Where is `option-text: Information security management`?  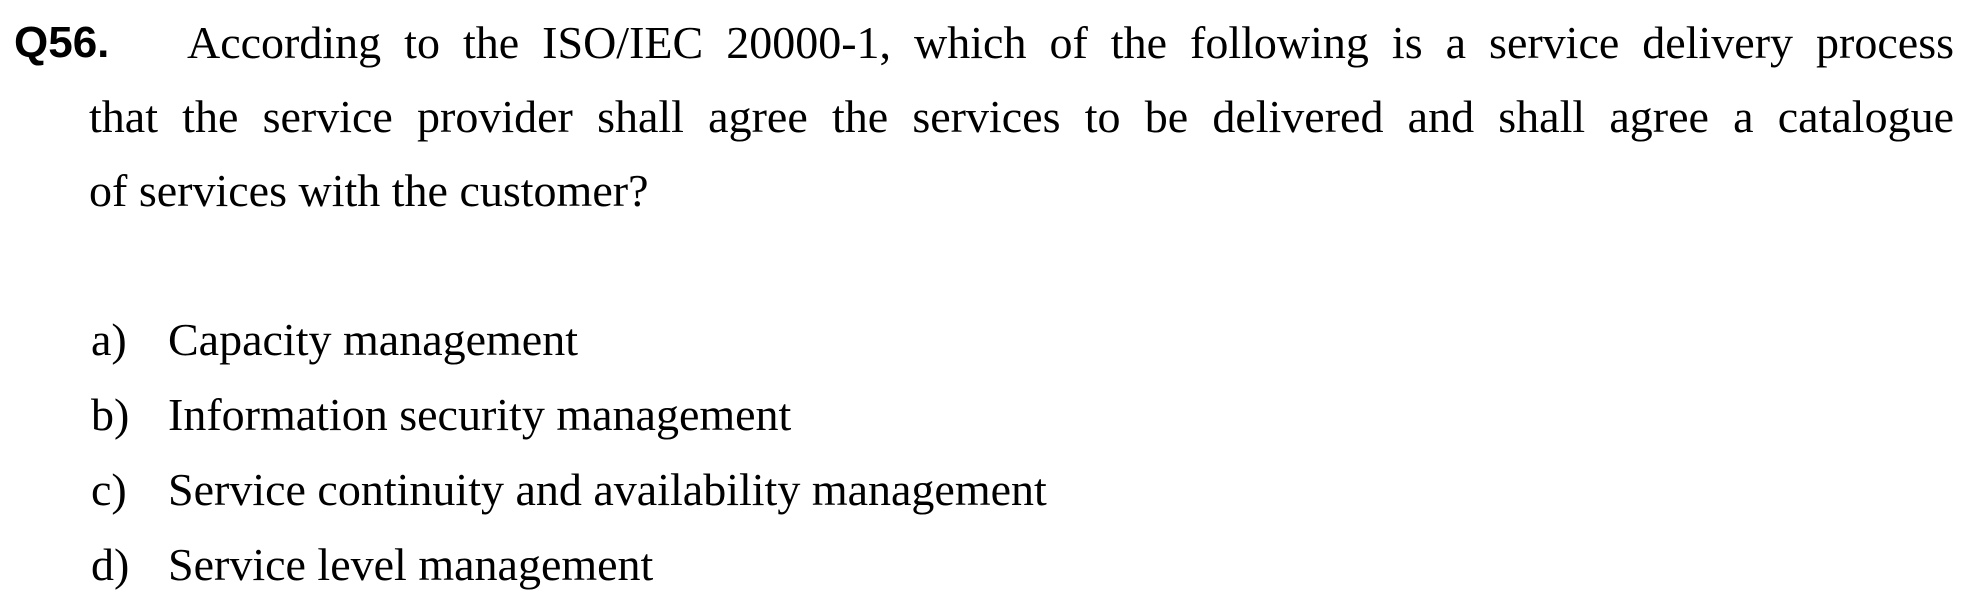
option-text: Information security management is located at coordinates (480, 414).